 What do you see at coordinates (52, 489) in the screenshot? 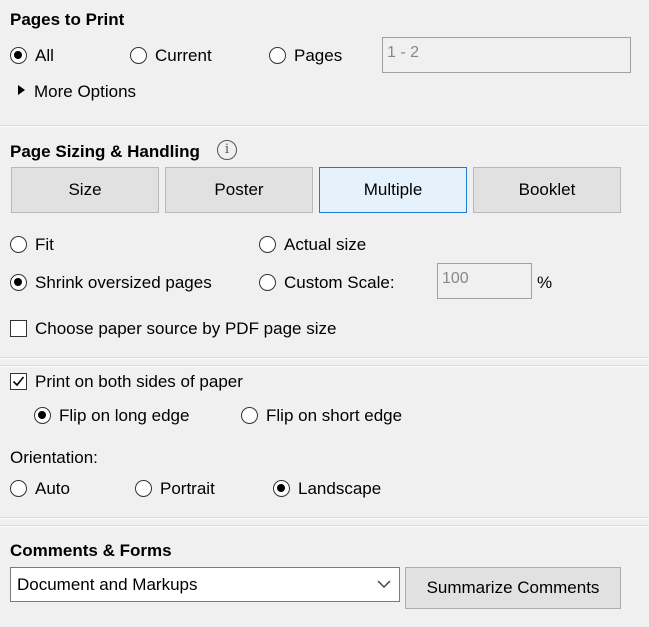
I see `radio-auto-label: Auto` at bounding box center [52, 489].